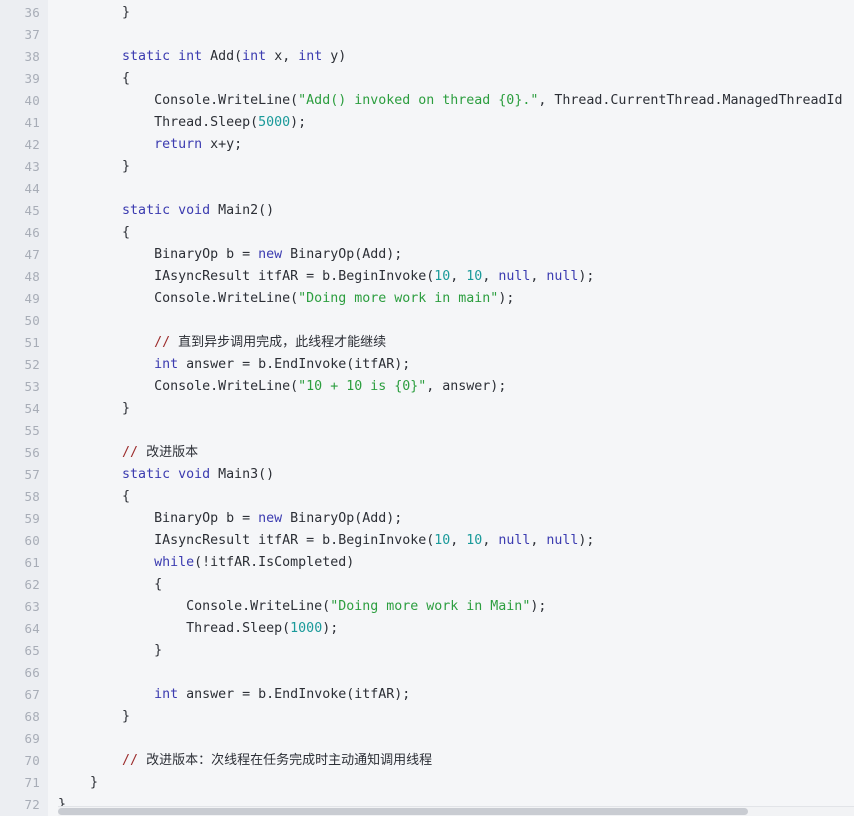 The width and height of the screenshot is (854, 816). I want to click on line-number: 61, so click(32, 562).